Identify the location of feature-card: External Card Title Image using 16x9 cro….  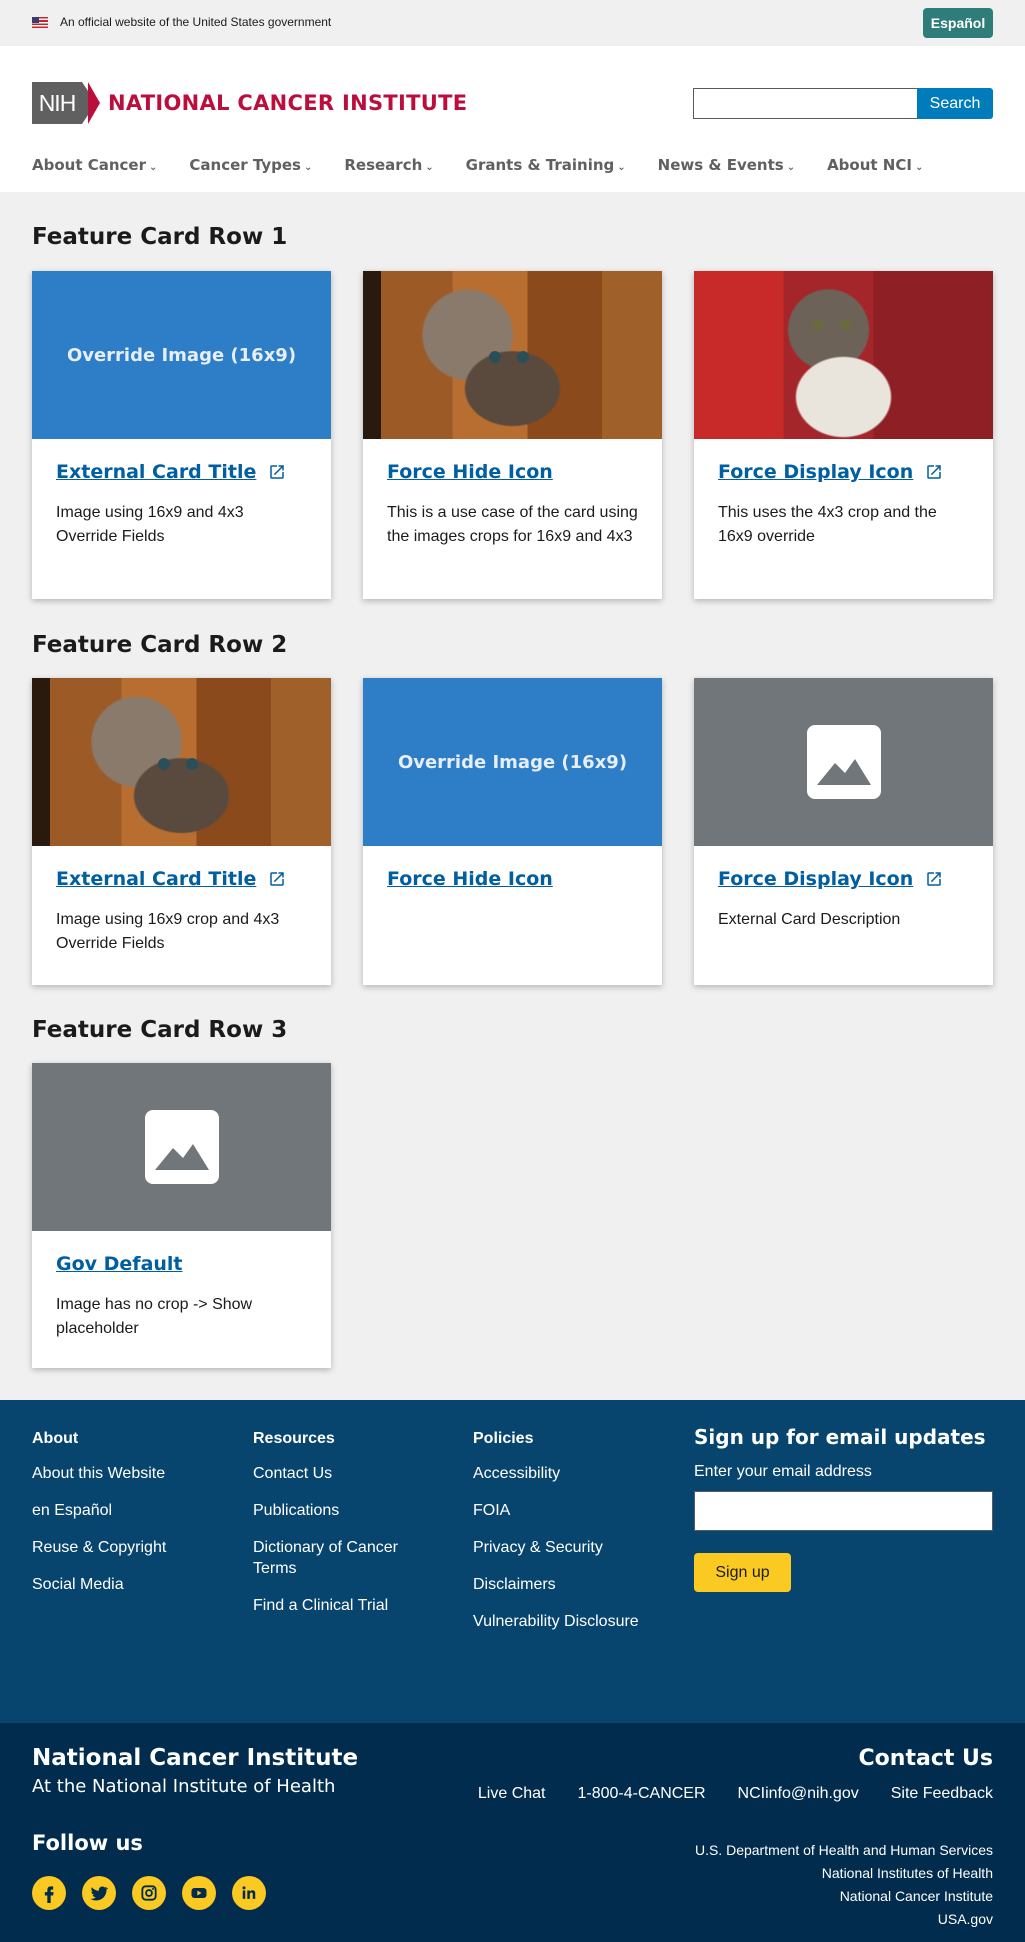
(181, 831).